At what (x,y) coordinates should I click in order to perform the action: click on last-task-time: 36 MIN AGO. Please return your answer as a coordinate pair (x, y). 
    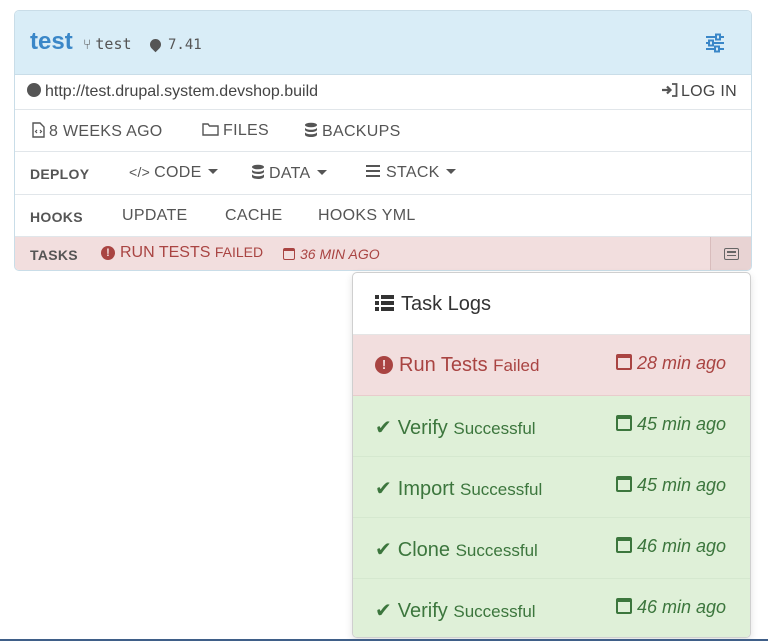
    Looking at the image, I should click on (331, 254).